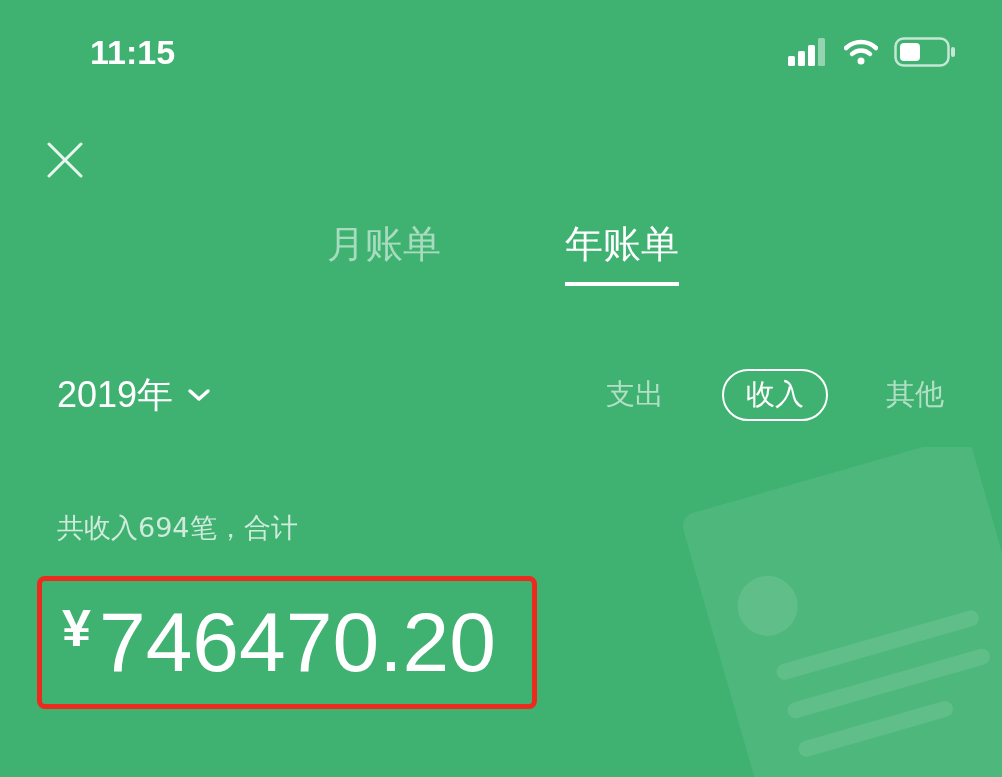 The width and height of the screenshot is (1002, 777). Describe the element at coordinates (622, 255) in the screenshot. I see `tab: 年账单` at that location.